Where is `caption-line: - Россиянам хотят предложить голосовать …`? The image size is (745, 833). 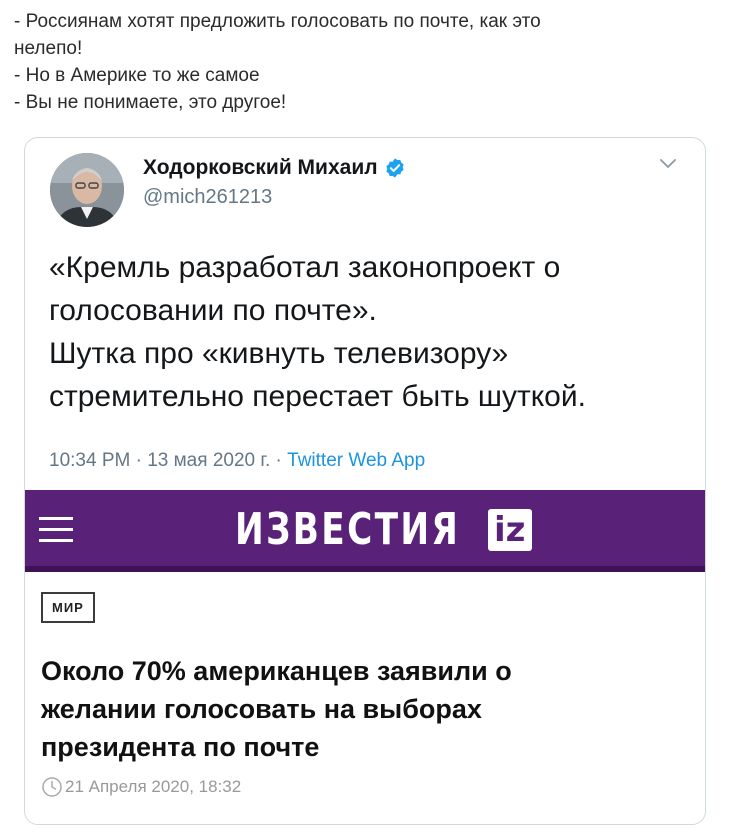 caption-line: - Россиянам хотят предложить голосовать … is located at coordinates (277, 21).